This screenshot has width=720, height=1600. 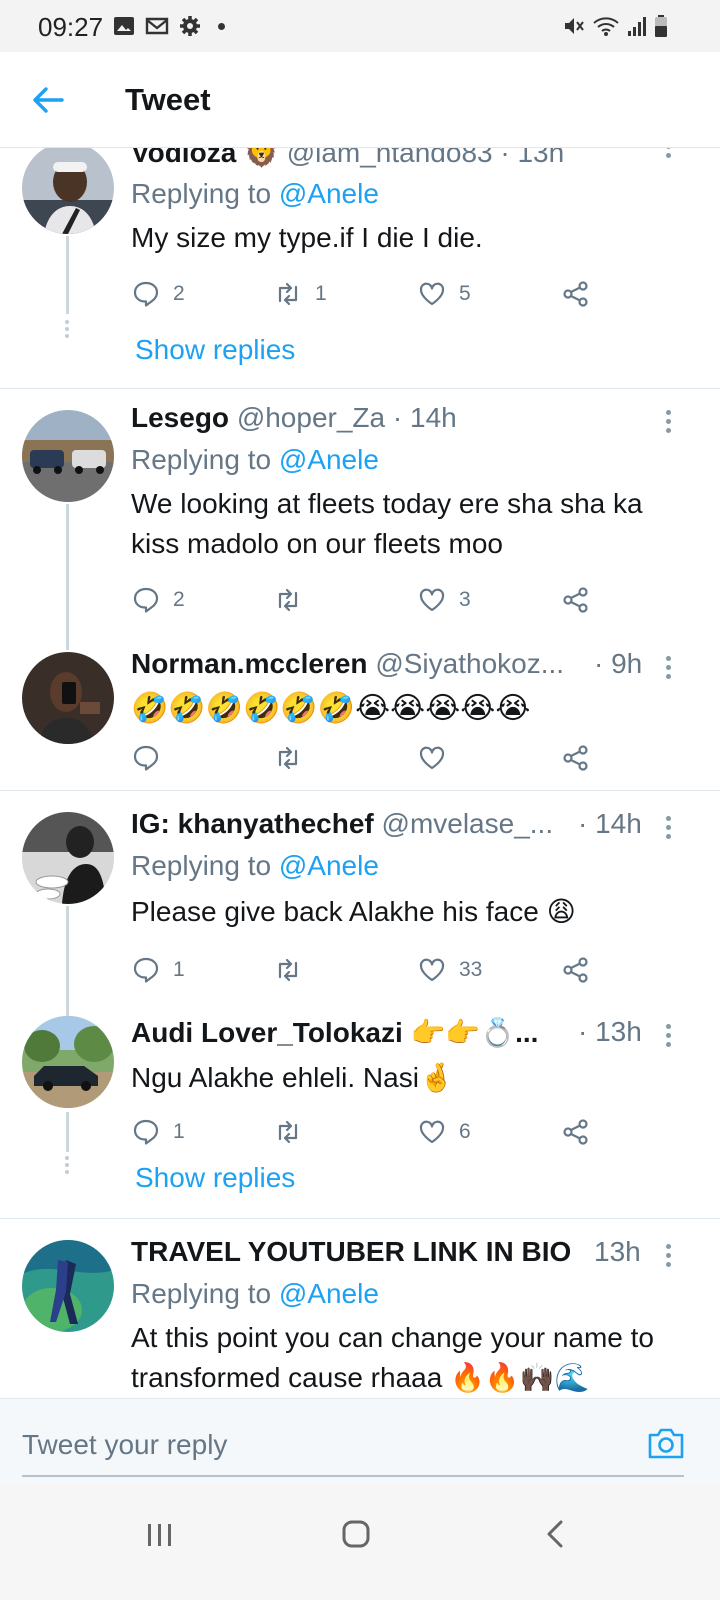 I want to click on retweet-button: 1, so click(x=300, y=294).